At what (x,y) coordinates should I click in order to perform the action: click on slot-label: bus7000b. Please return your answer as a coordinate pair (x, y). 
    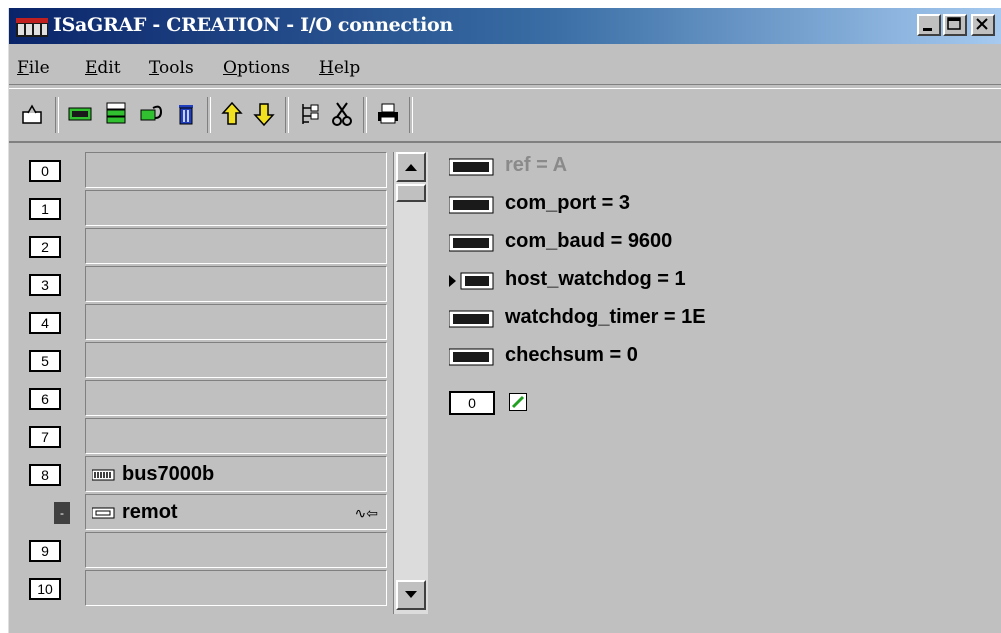
    Looking at the image, I should click on (168, 474).